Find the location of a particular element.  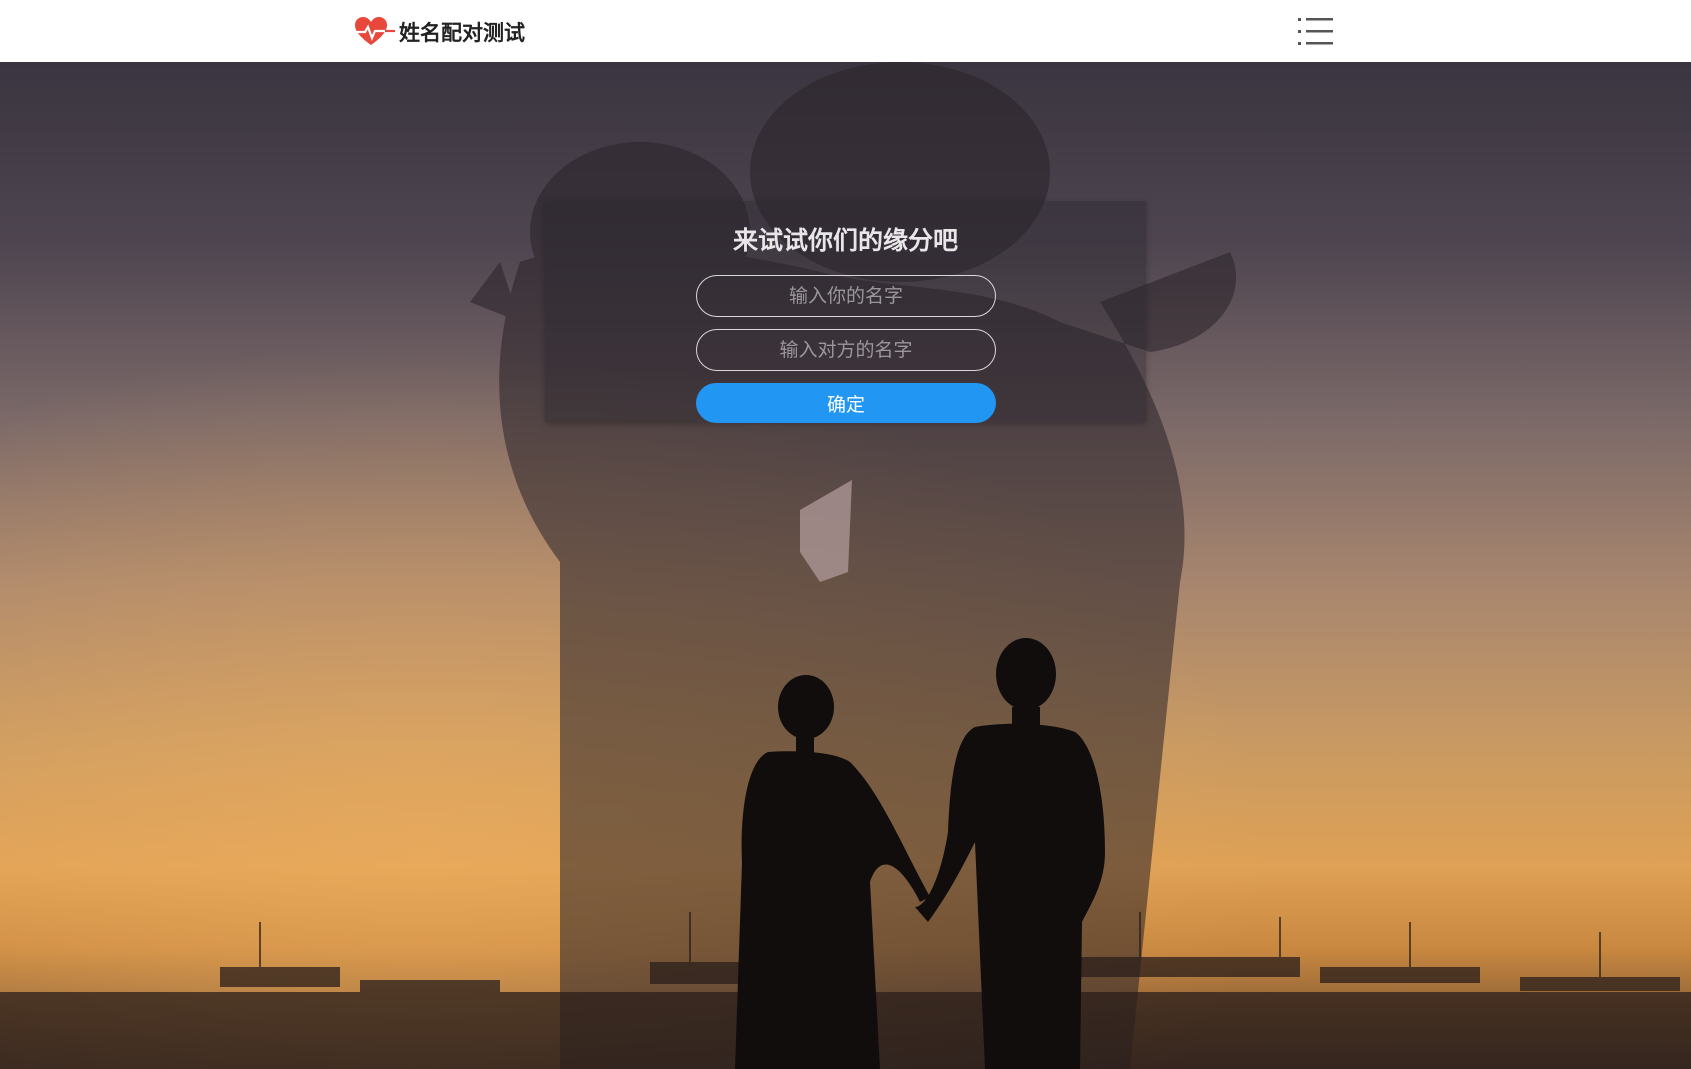

menu-button is located at coordinates (1316, 32).